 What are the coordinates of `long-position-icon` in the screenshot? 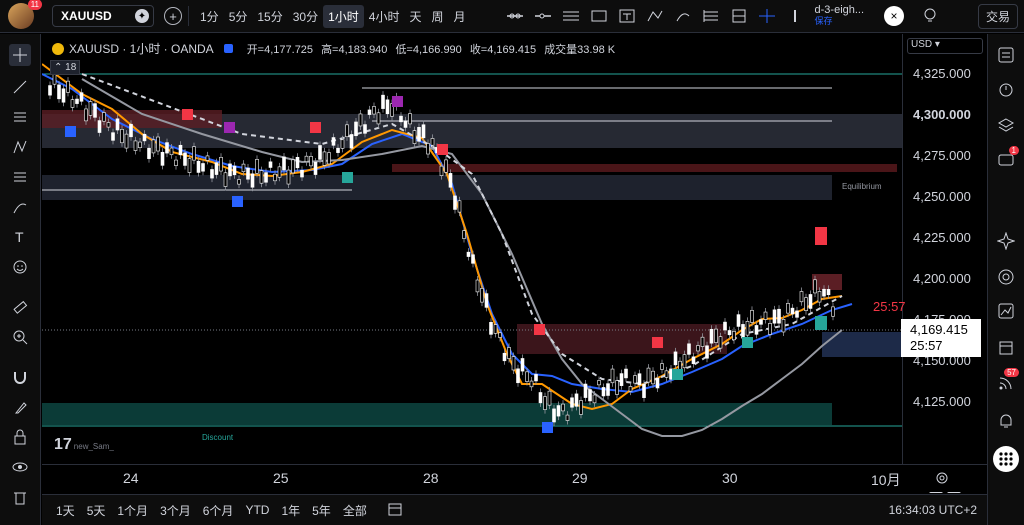 It's located at (739, 16).